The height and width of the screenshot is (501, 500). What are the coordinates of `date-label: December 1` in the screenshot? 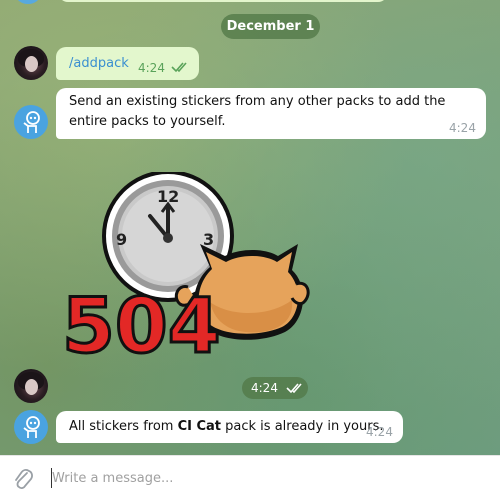 It's located at (270, 26).